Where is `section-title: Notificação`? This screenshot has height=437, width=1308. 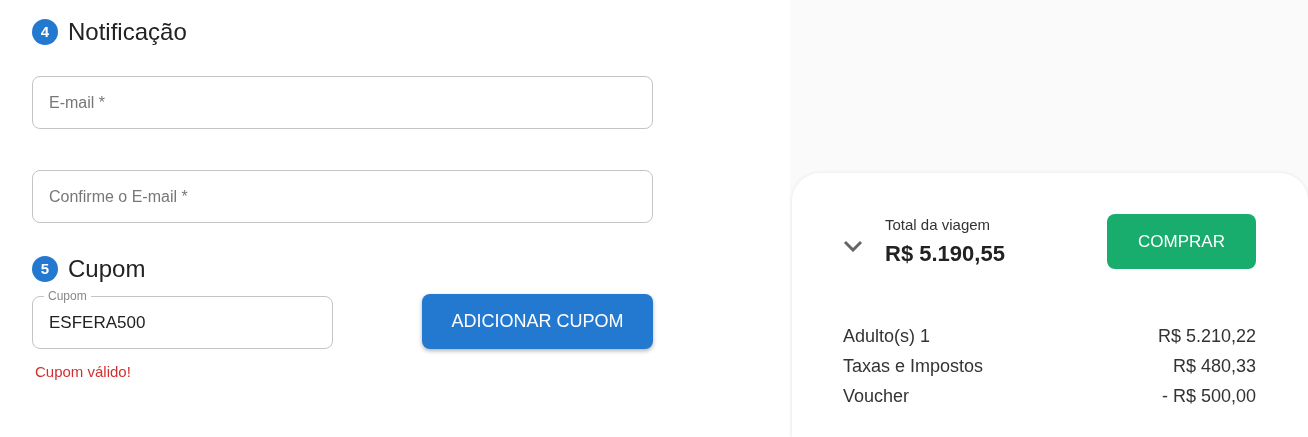 section-title: Notificação is located at coordinates (127, 32).